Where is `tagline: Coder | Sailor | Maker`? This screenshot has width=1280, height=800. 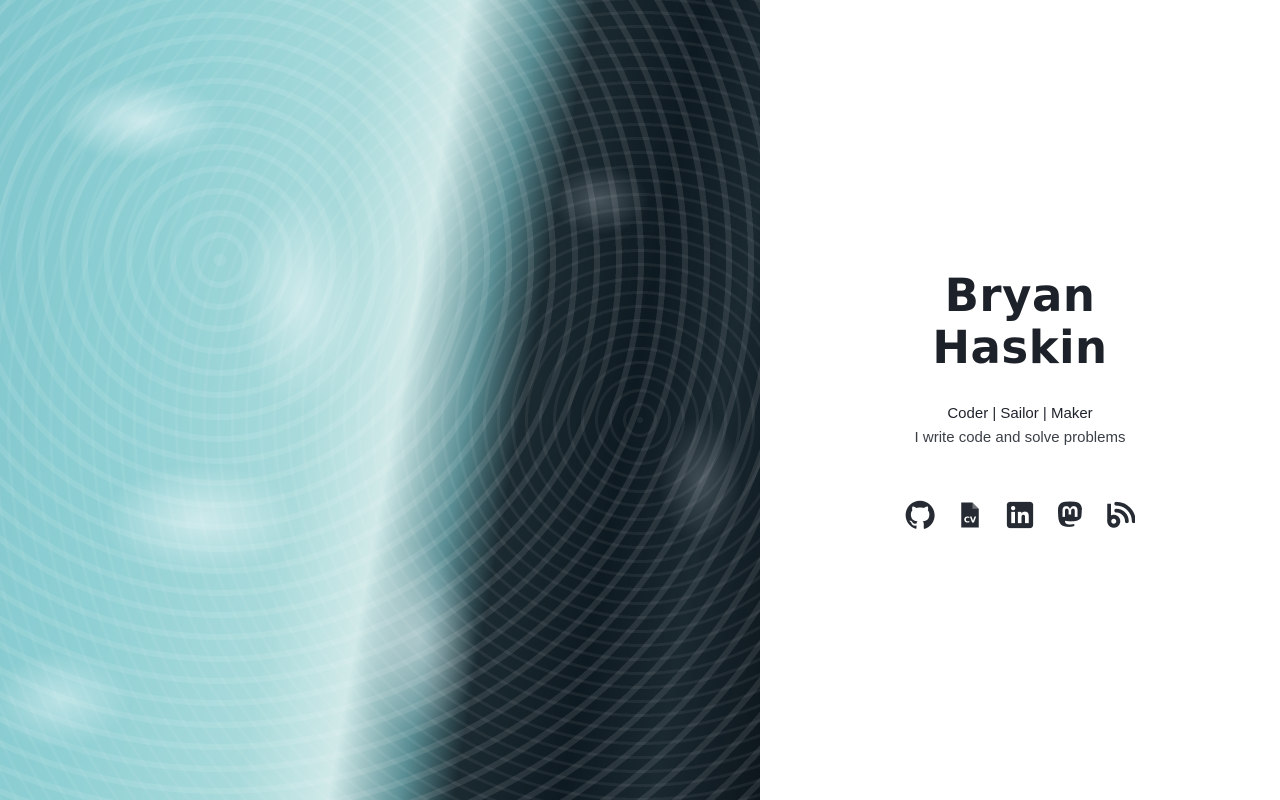 tagline: Coder | Sailor | Maker is located at coordinates (1020, 413).